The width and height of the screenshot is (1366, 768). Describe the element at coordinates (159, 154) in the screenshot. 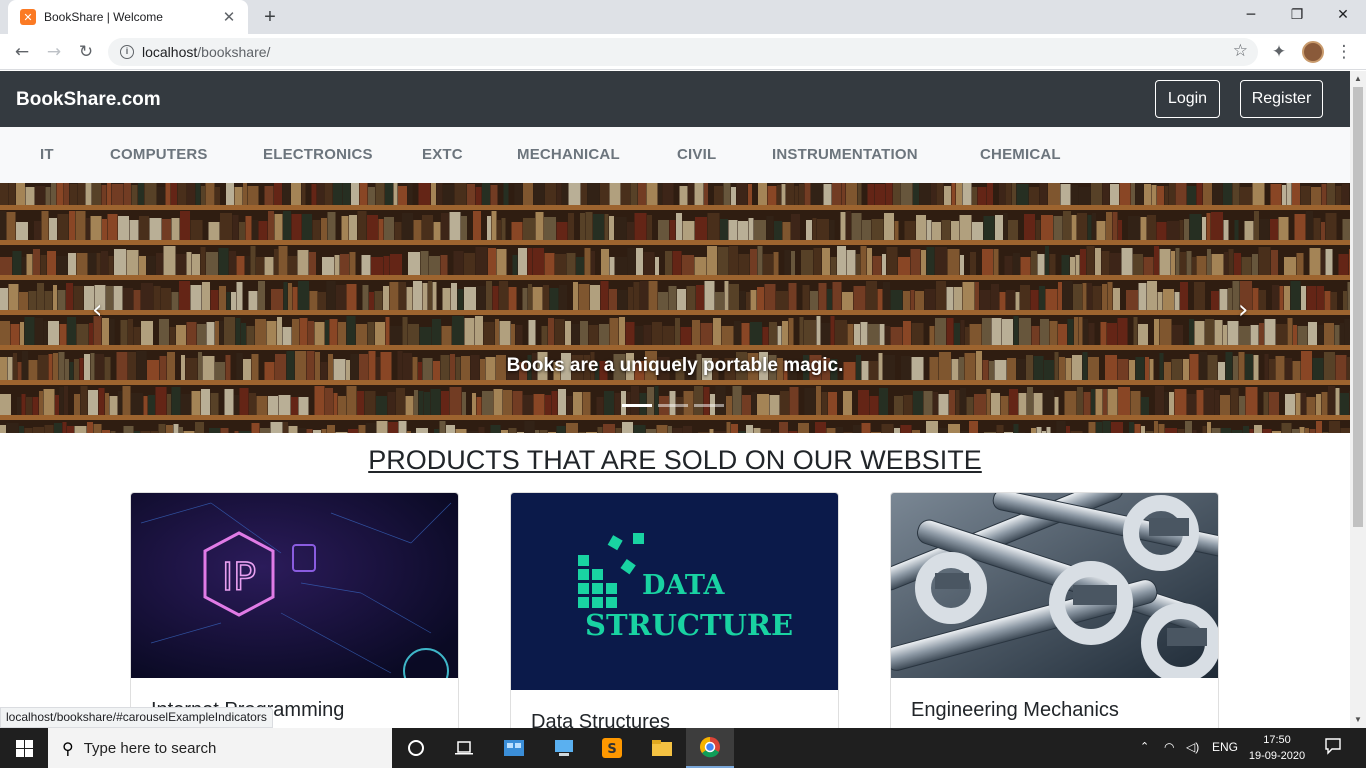

I see `category-computers: COMPUTERS` at that location.